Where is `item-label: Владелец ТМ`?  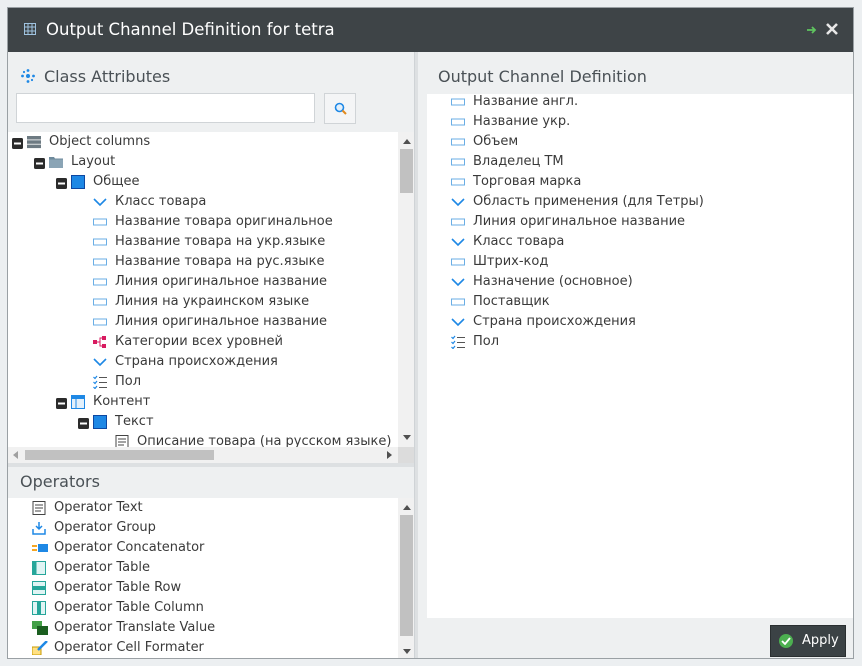 item-label: Владелец ТМ is located at coordinates (518, 161).